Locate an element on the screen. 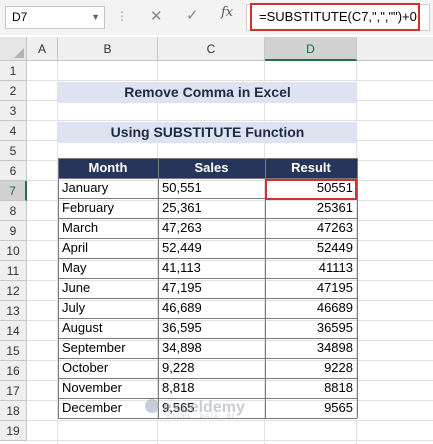  month-cell: April is located at coordinates (108, 248).